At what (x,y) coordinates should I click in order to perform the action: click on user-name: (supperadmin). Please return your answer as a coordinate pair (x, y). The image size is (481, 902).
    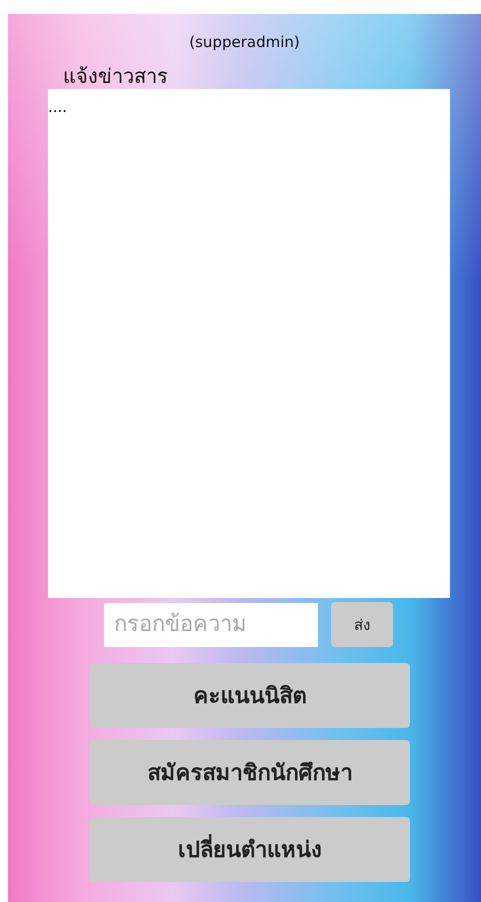
    Looking at the image, I should click on (244, 42).